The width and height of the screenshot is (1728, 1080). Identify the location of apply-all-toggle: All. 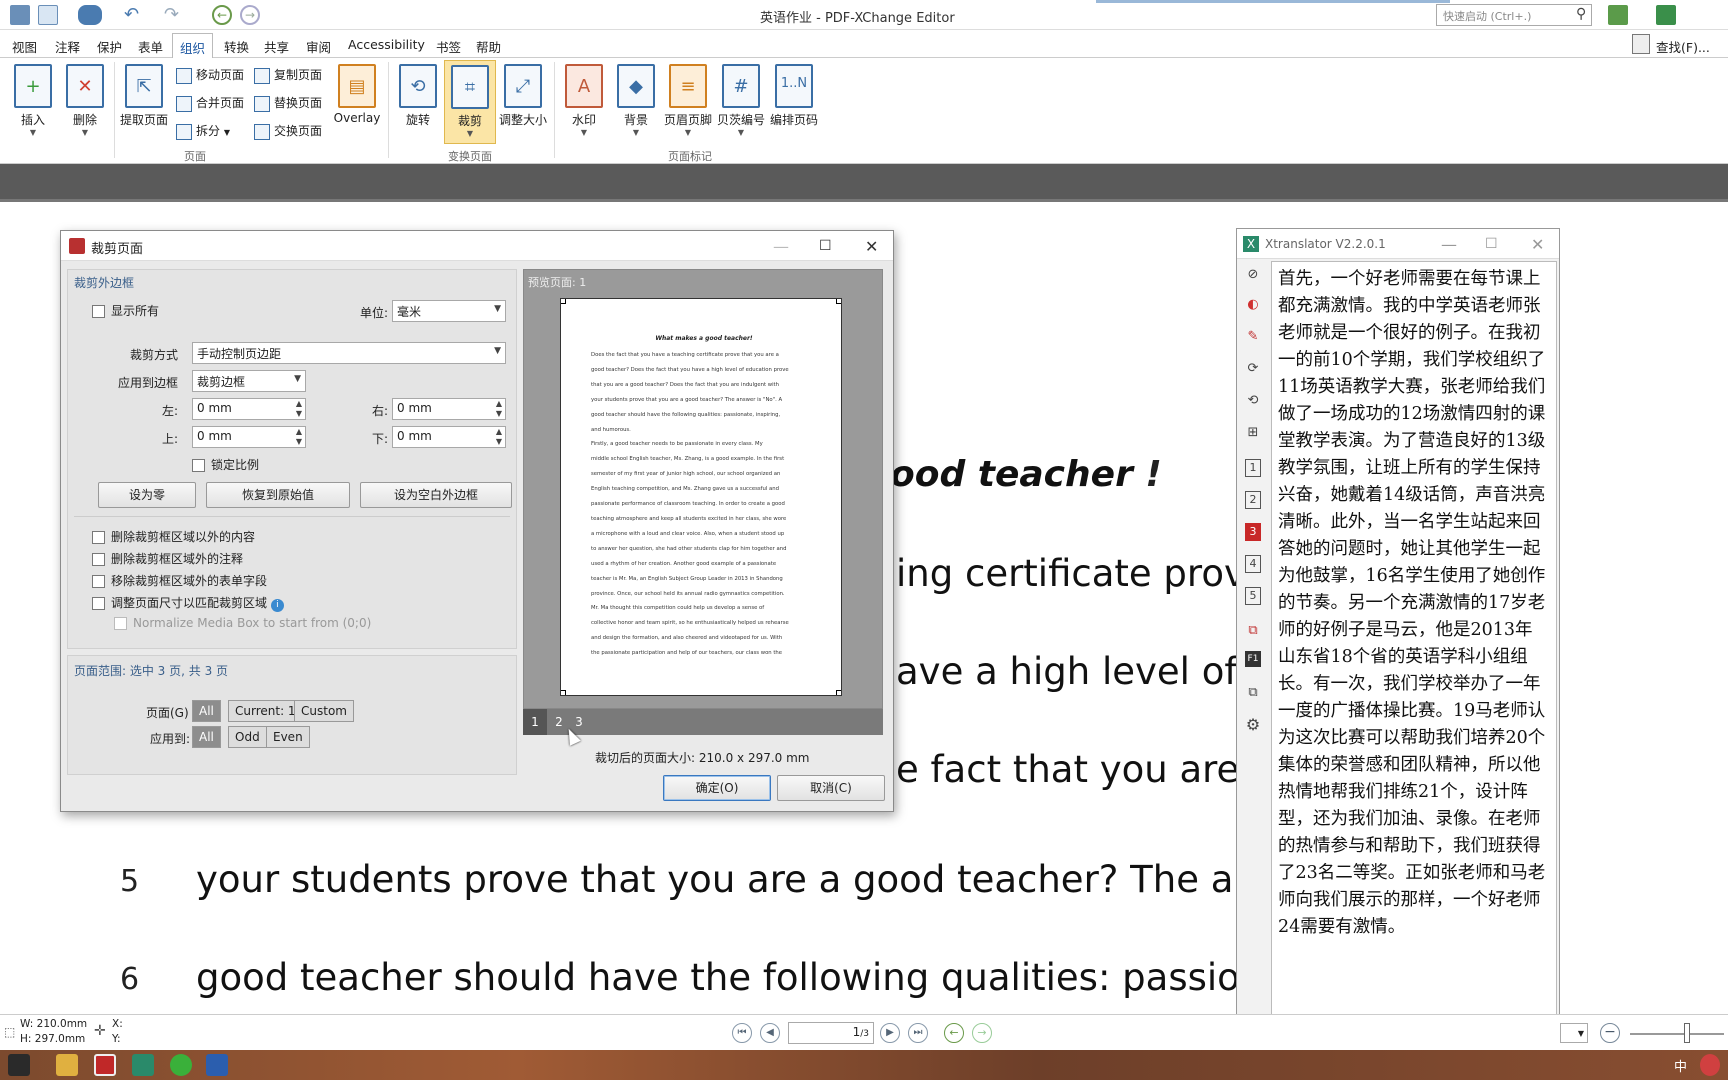
(206, 737).